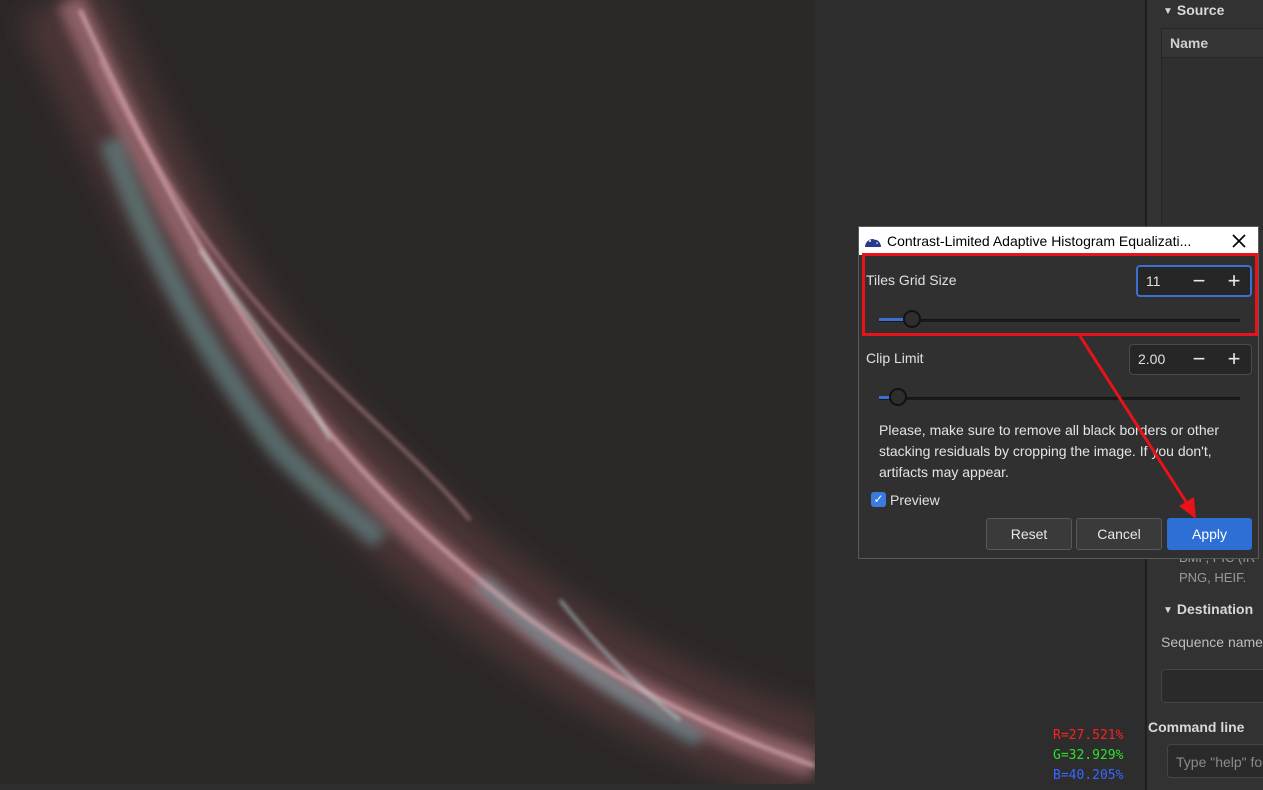  Describe the element at coordinates (1059, 398) in the screenshot. I see `clip-limit-slider-track` at that location.